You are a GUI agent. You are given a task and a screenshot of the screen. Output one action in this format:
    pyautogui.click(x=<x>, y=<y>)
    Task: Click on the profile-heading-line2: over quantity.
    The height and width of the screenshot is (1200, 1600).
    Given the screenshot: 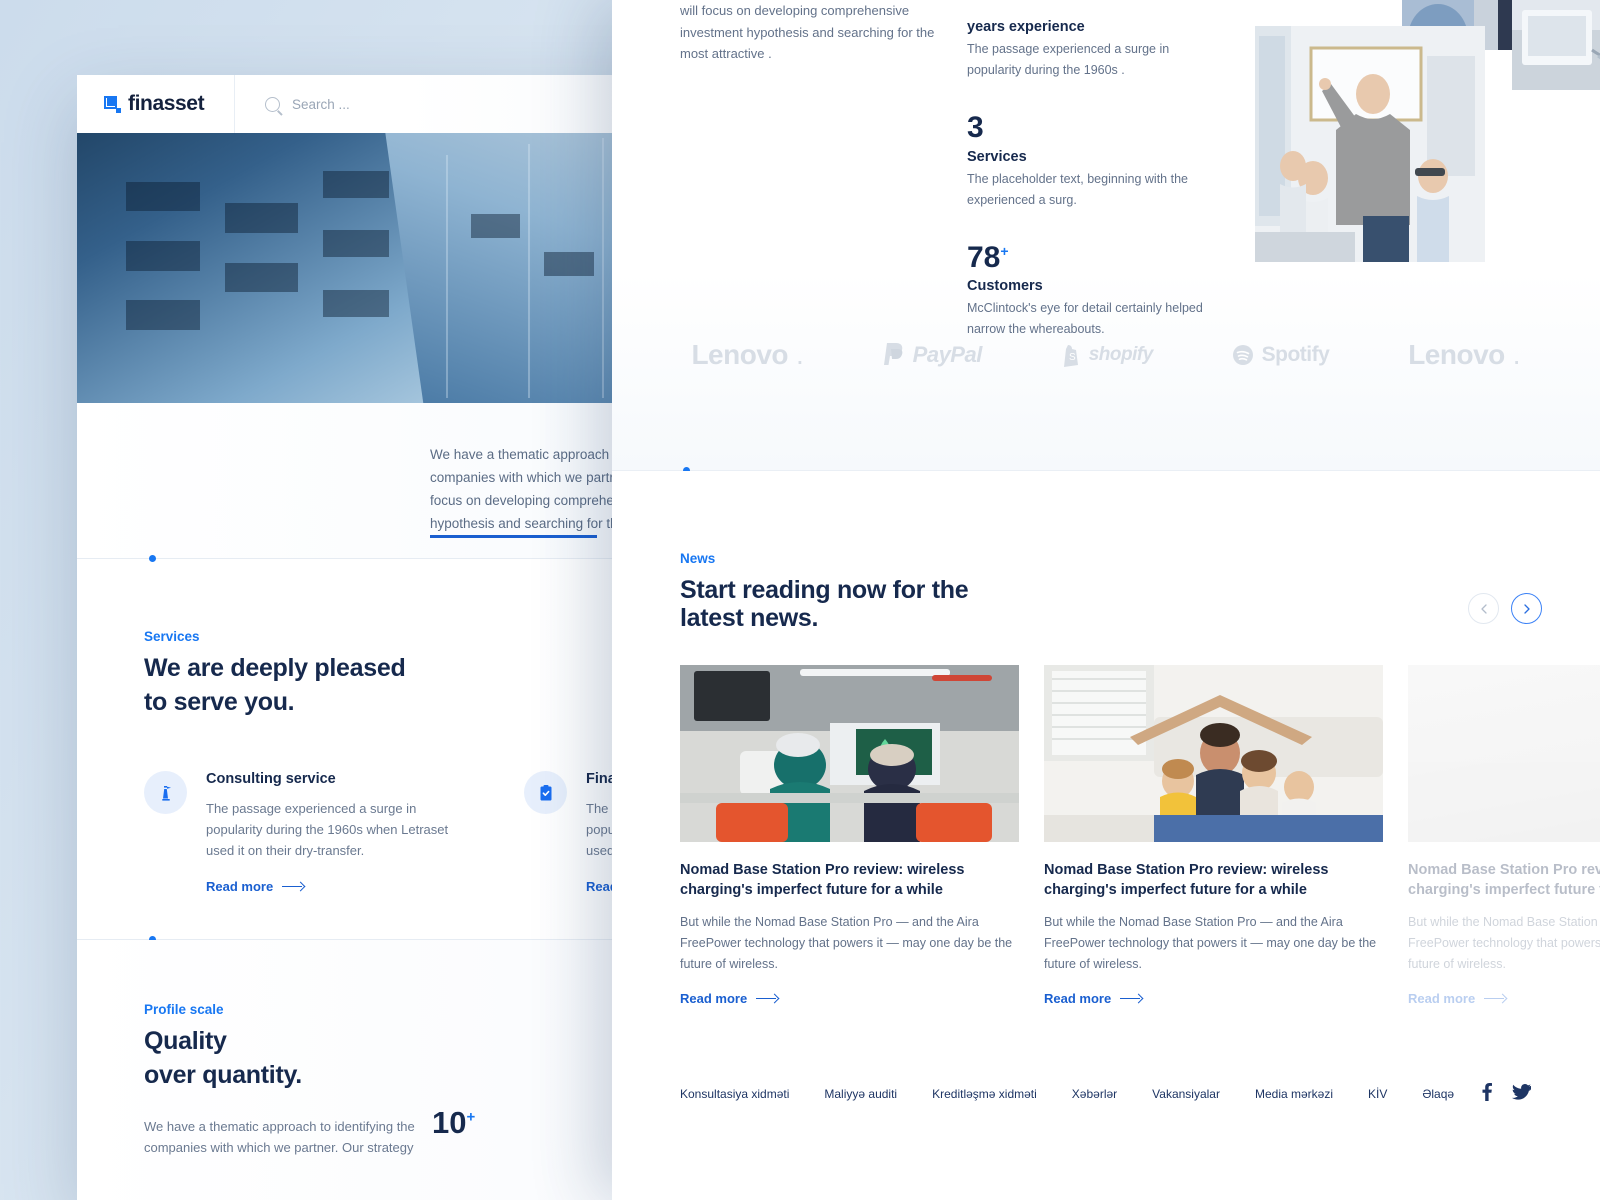 What is the action you would take?
    pyautogui.click(x=223, y=1075)
    